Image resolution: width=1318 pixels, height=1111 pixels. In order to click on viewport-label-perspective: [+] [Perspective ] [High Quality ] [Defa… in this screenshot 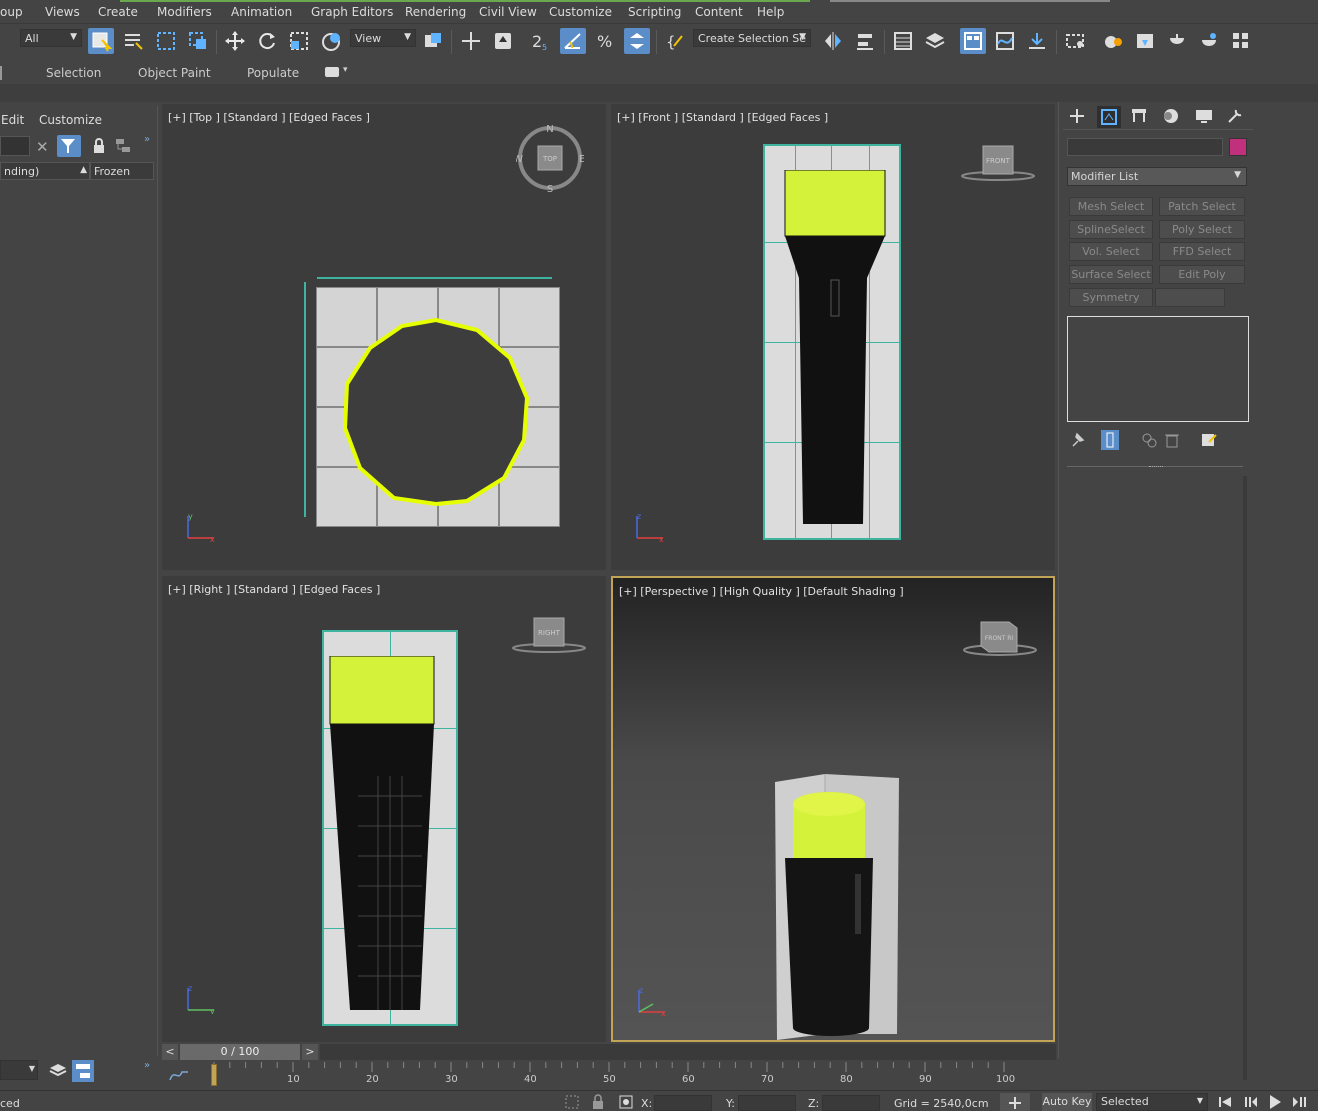, I will do `click(761, 591)`.